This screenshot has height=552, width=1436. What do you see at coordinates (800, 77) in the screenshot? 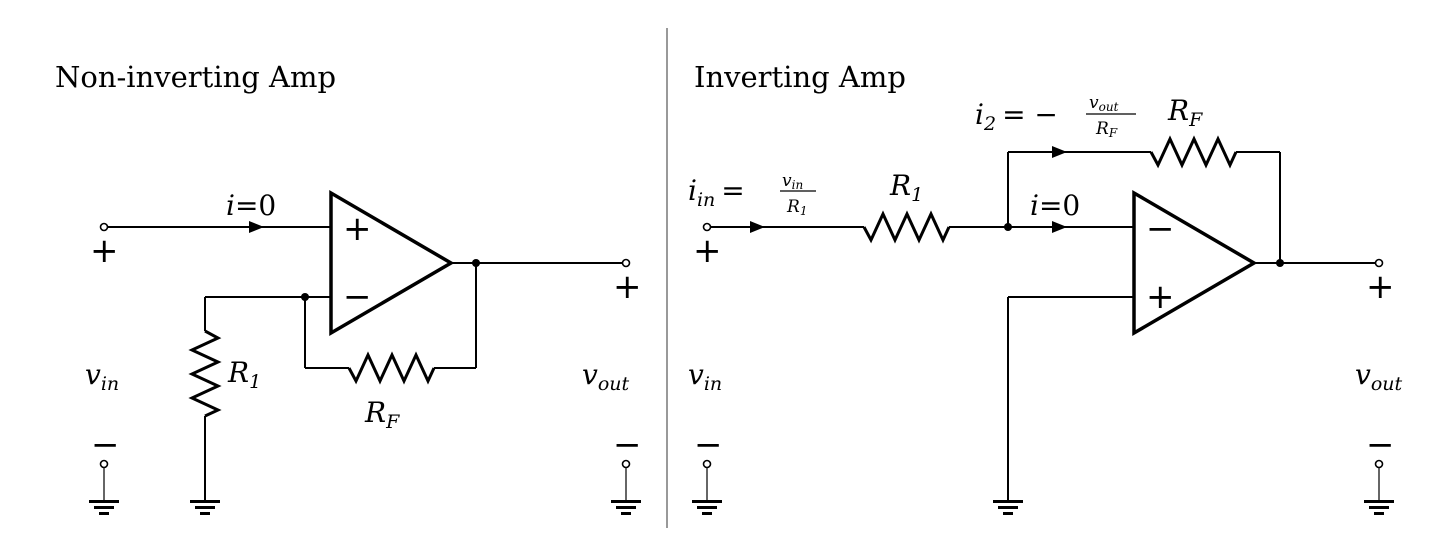
I see `right-title: Inverting Amp` at bounding box center [800, 77].